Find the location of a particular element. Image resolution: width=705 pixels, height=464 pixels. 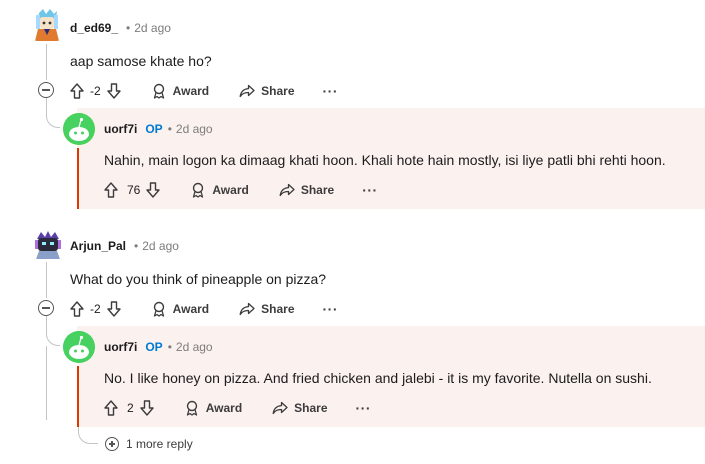

comment-header: Arjun_Pal • 2d ago is located at coordinates (124, 246).